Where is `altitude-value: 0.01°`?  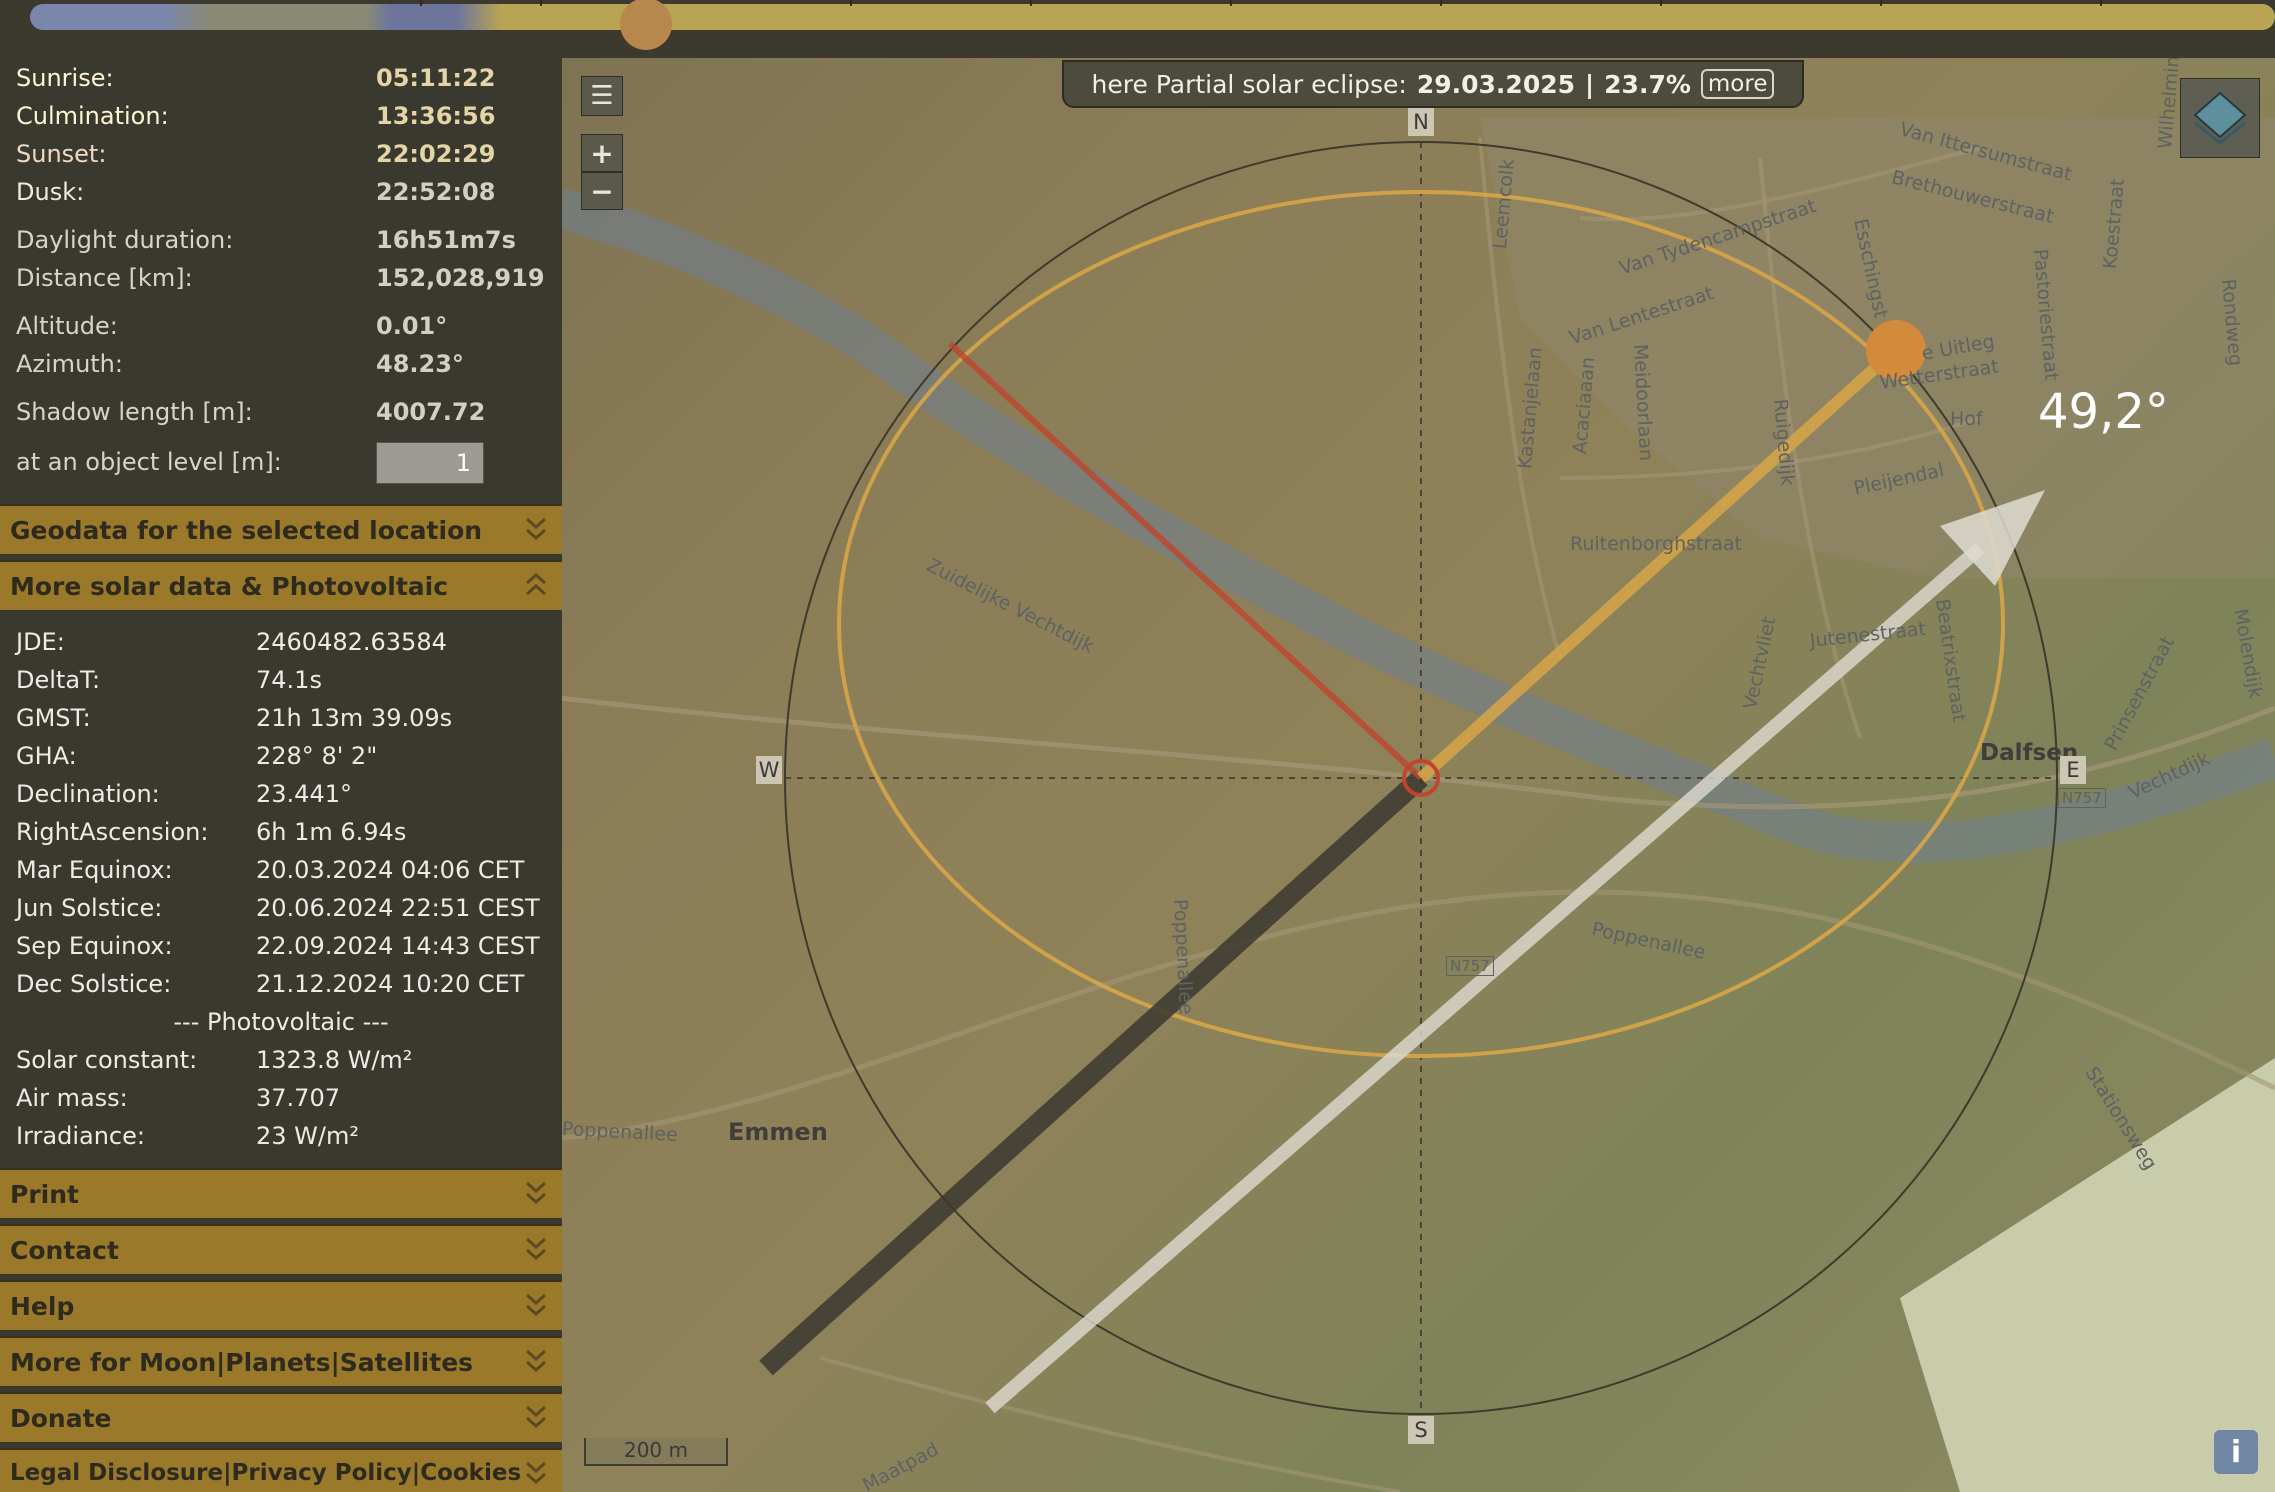
altitude-value: 0.01° is located at coordinates (412, 326).